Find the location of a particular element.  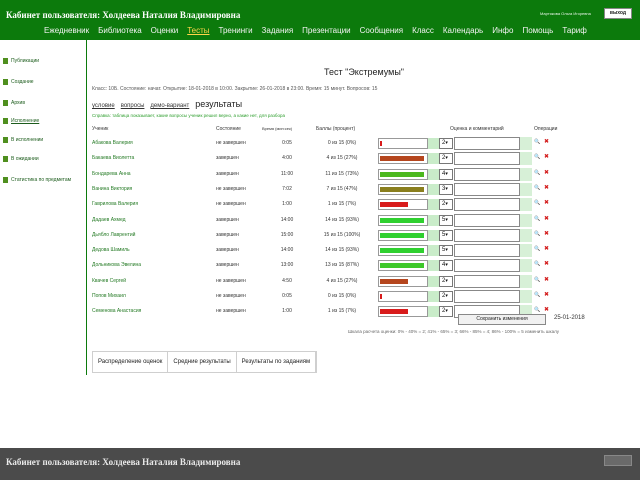

grade-select: 3▾ is located at coordinates (446, 189).